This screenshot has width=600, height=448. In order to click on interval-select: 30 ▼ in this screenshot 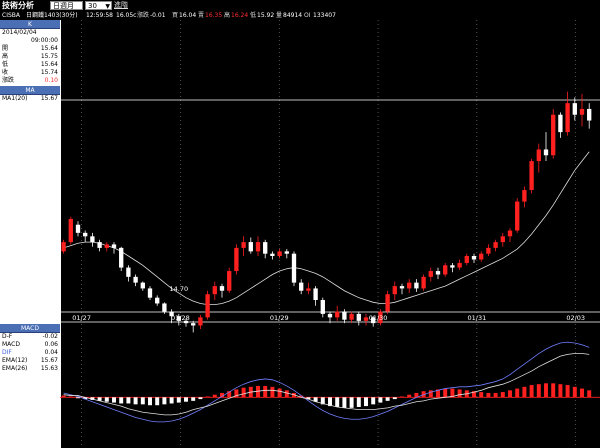, I will do `click(98, 5)`.